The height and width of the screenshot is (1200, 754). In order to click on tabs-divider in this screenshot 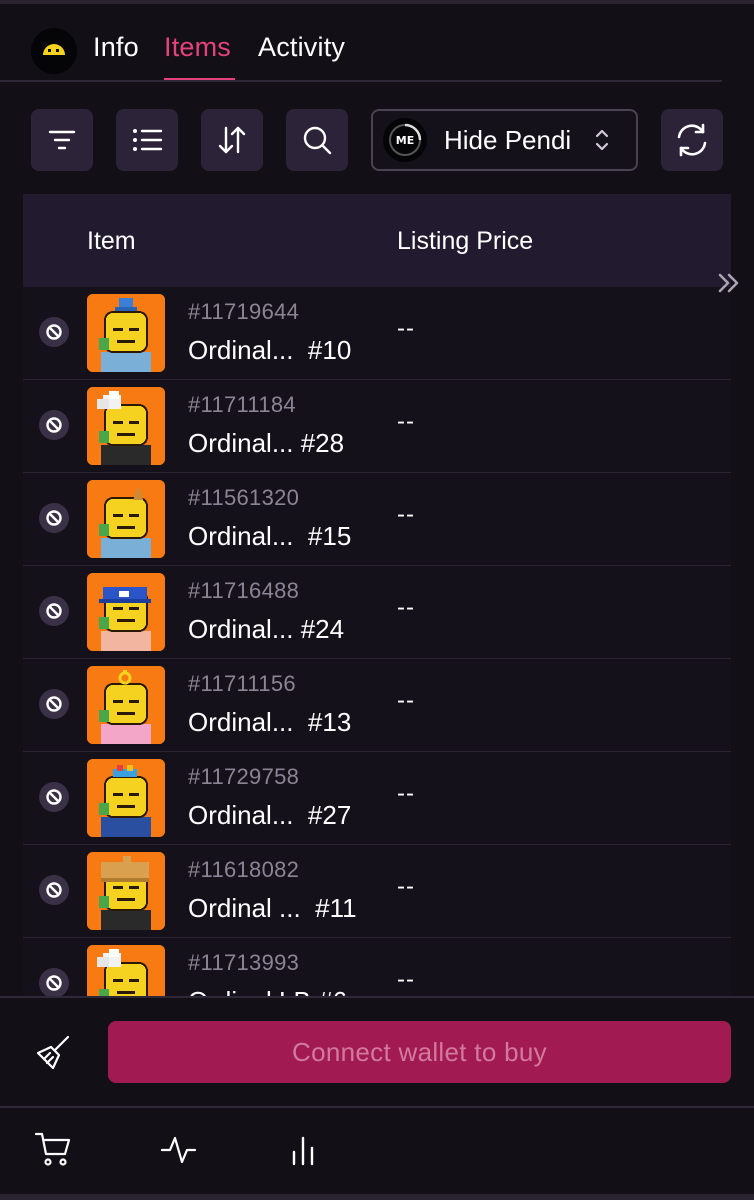, I will do `click(361, 81)`.